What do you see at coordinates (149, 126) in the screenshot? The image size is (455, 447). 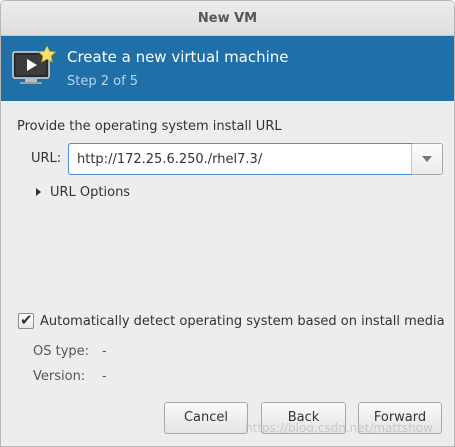 I see `install-url-prompt: Provide the operating system install URL` at bounding box center [149, 126].